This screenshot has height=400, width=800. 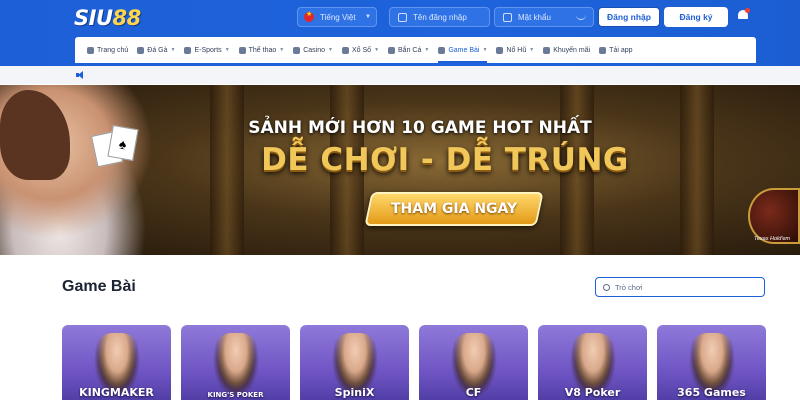 What do you see at coordinates (592, 392) in the screenshot?
I see `provider-logo-text: V8 Poker` at bounding box center [592, 392].